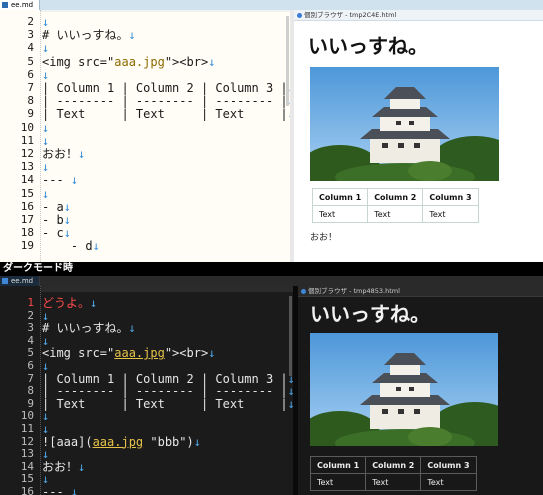  Describe the element at coordinates (350, 15) in the screenshot. I see `light-preview-title: 個別ブラウザ - tmp2C4E.html` at that location.